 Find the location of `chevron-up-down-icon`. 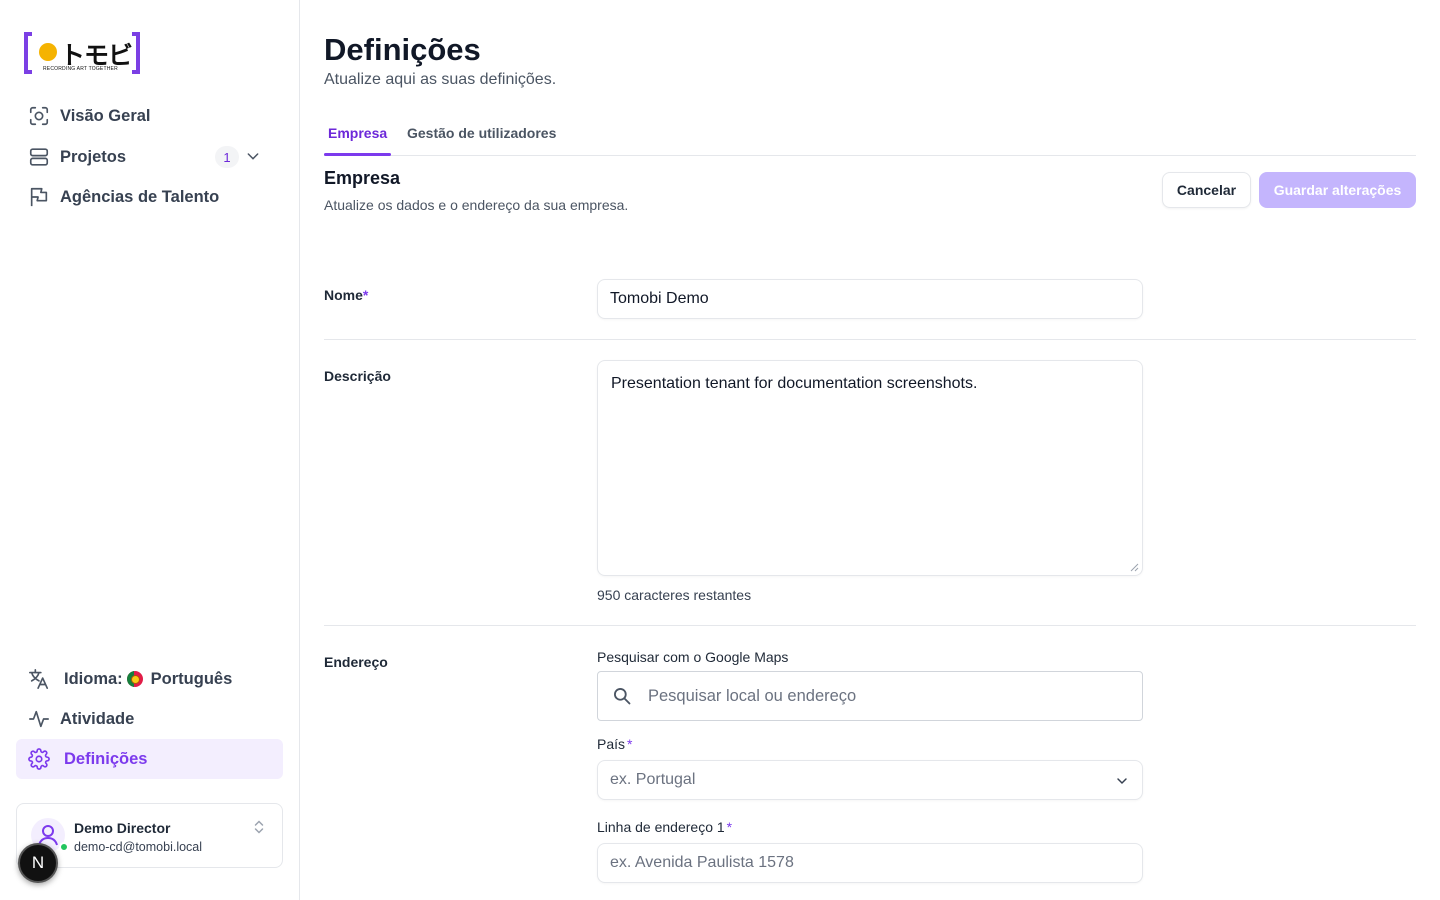

chevron-up-down-icon is located at coordinates (259, 827).